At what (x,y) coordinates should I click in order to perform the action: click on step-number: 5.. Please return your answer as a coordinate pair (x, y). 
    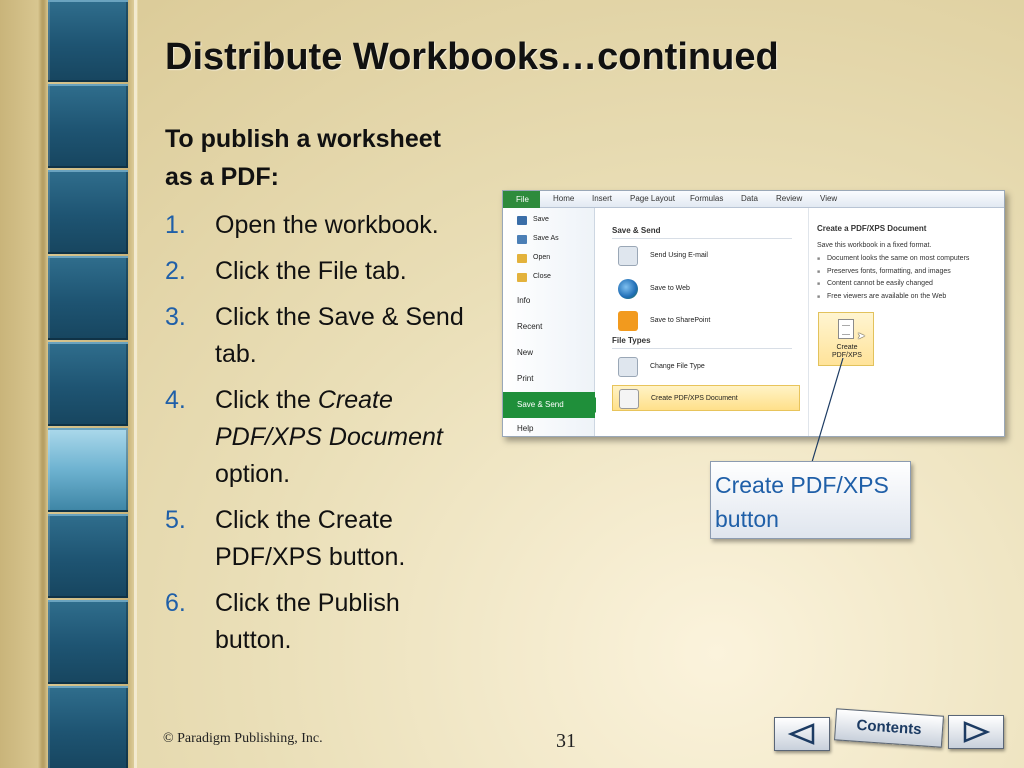
    Looking at the image, I should click on (175, 520).